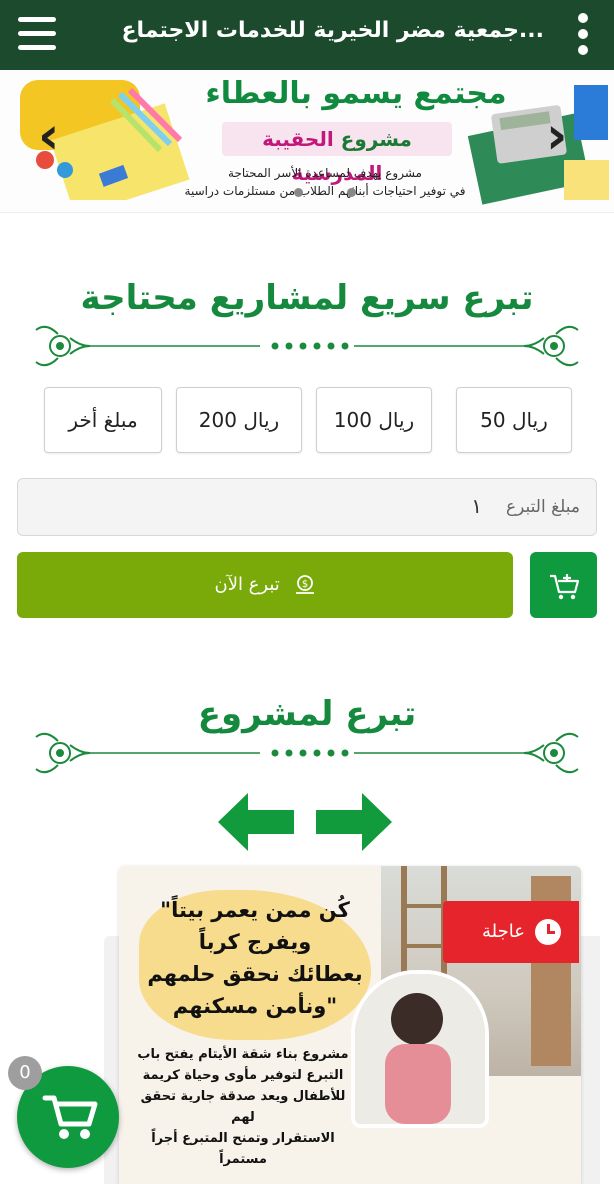 The height and width of the screenshot is (1184, 614). I want to click on donate-now-button: تبرع الآن $, so click(265, 585).